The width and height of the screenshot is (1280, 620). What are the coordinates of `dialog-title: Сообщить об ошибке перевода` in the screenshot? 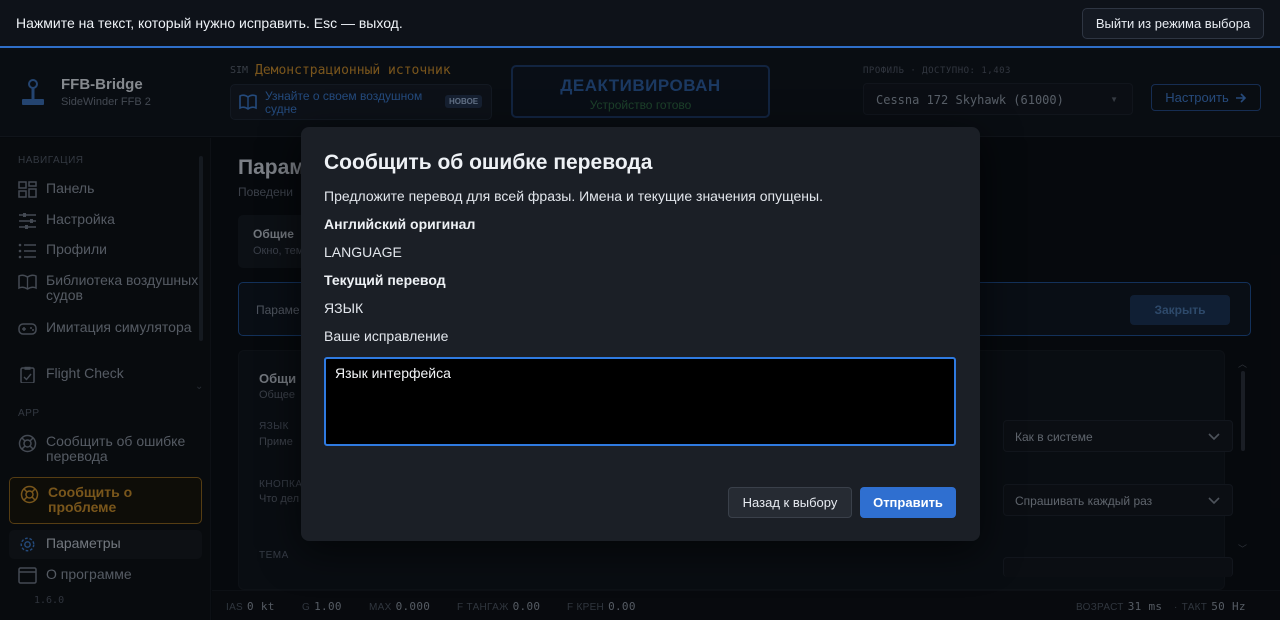 It's located at (488, 162).